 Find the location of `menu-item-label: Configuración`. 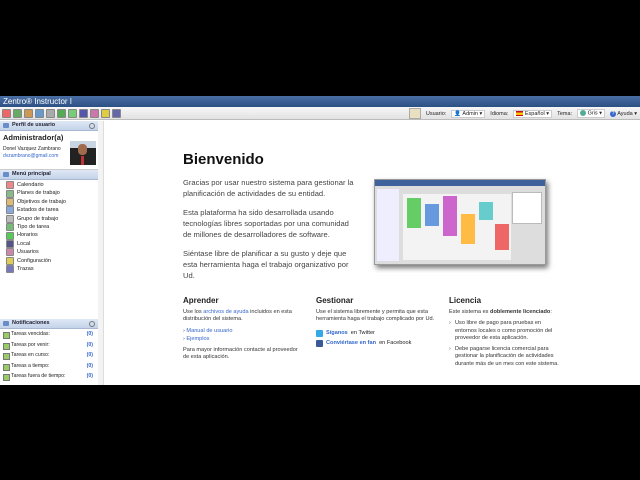

menu-item-label: Configuración is located at coordinates (34, 260).